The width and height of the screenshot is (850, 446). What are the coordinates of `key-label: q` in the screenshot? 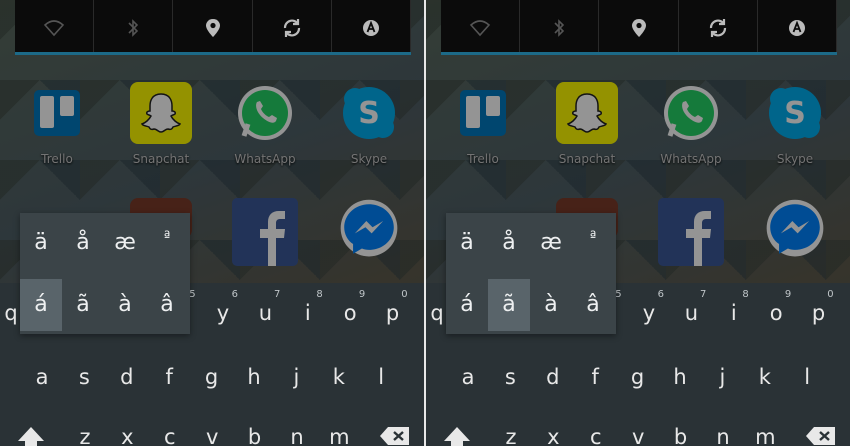 It's located at (437, 313).